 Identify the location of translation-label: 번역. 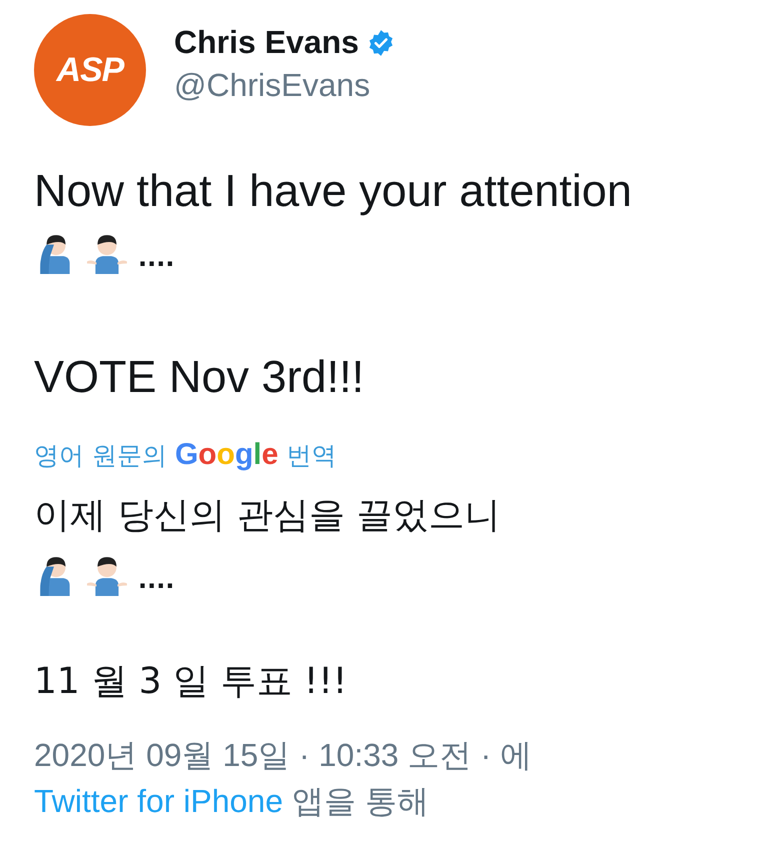
(311, 455).